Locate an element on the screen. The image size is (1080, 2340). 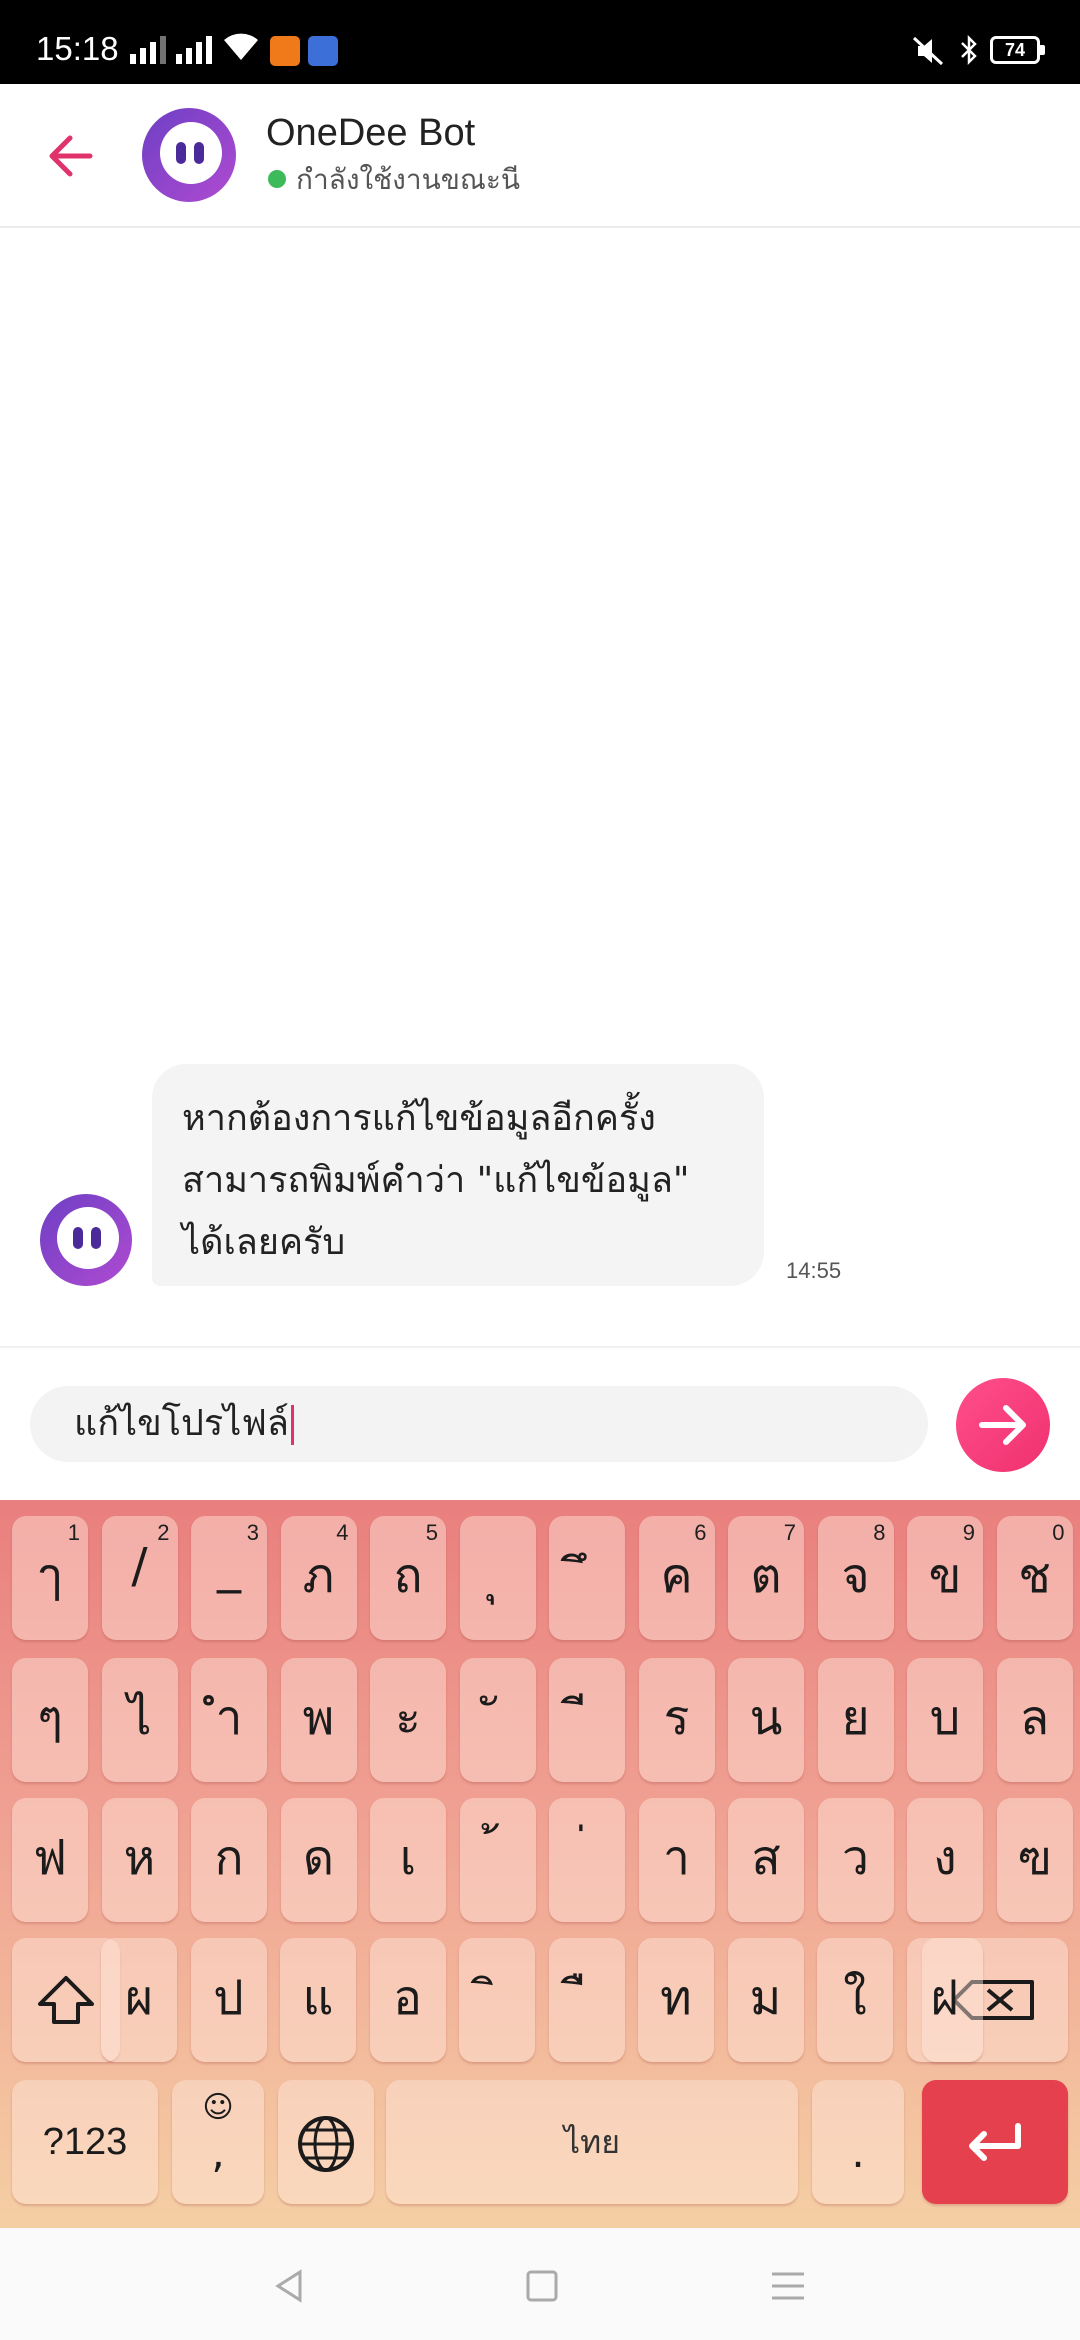
key-char: บ is located at coordinates (945, 1718).